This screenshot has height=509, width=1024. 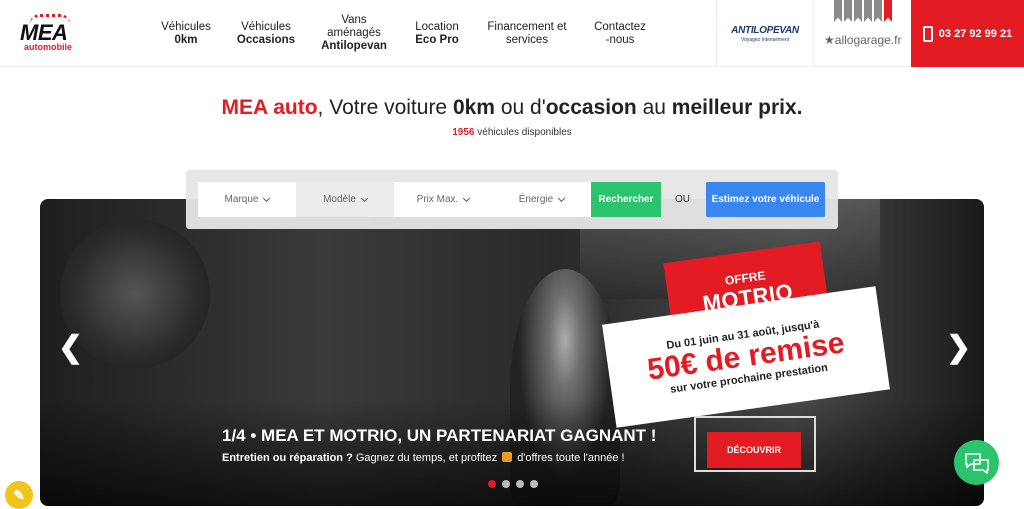 What do you see at coordinates (975, 33) in the screenshot?
I see `phone-number: 03 27 92 99 21` at bounding box center [975, 33].